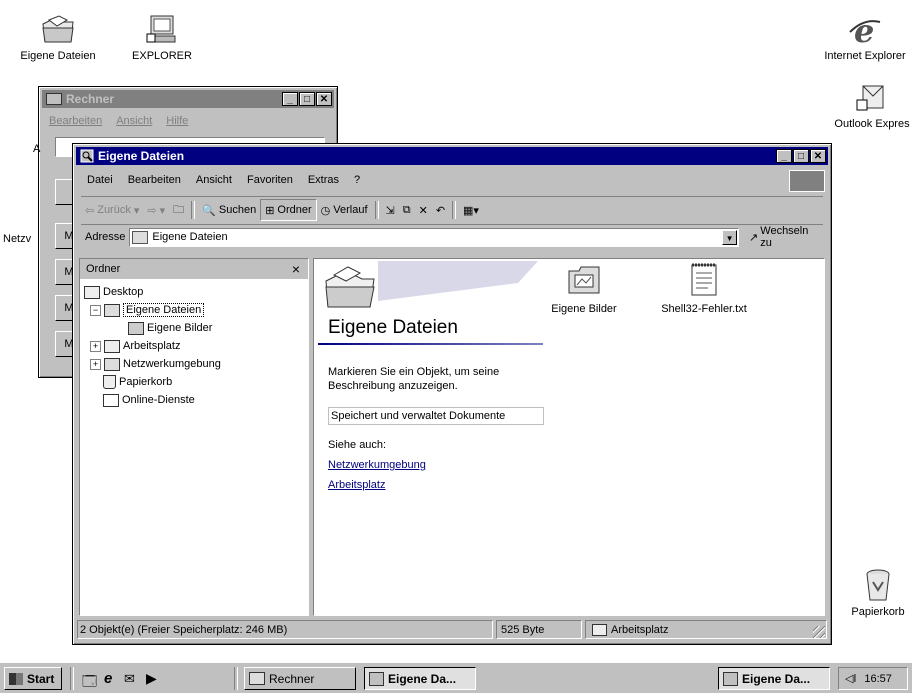  Describe the element at coordinates (344, 210) in the screenshot. I see `history-button: ◷ Verlauf` at that location.